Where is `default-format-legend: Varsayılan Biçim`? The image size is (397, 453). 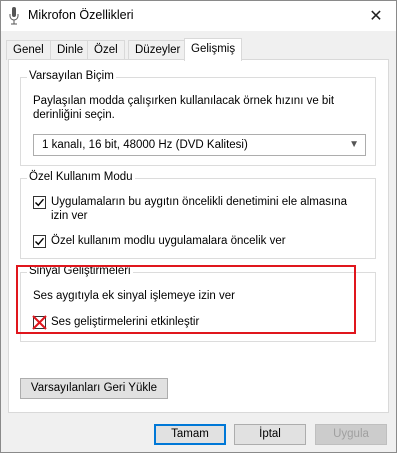
default-format-legend: Varsayılan Biçim is located at coordinates (71, 76).